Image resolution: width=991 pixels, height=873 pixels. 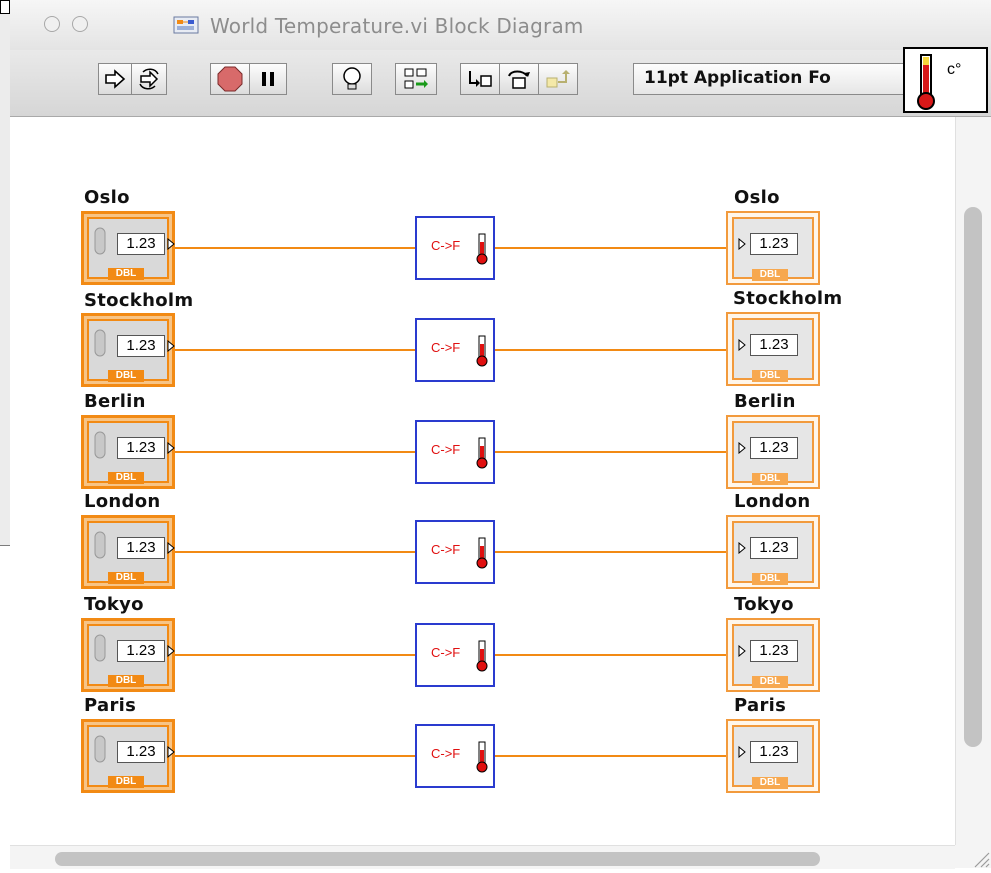 What do you see at coordinates (230, 79) in the screenshot?
I see `abort-button` at bounding box center [230, 79].